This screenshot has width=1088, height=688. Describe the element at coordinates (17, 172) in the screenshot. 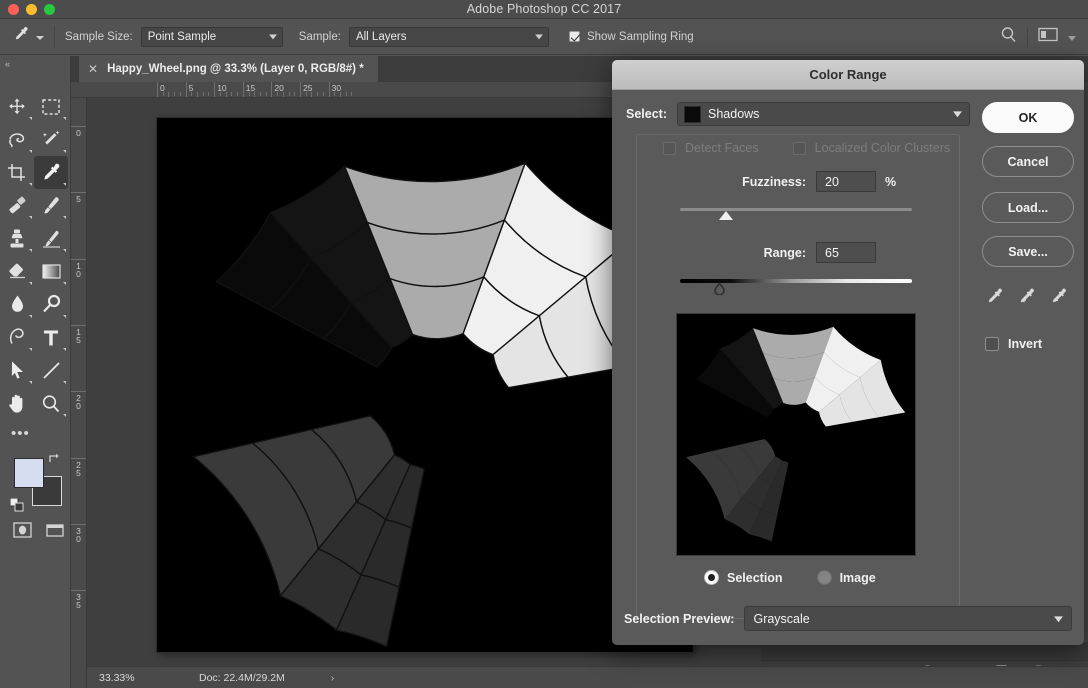

I see `crop-tool` at that location.